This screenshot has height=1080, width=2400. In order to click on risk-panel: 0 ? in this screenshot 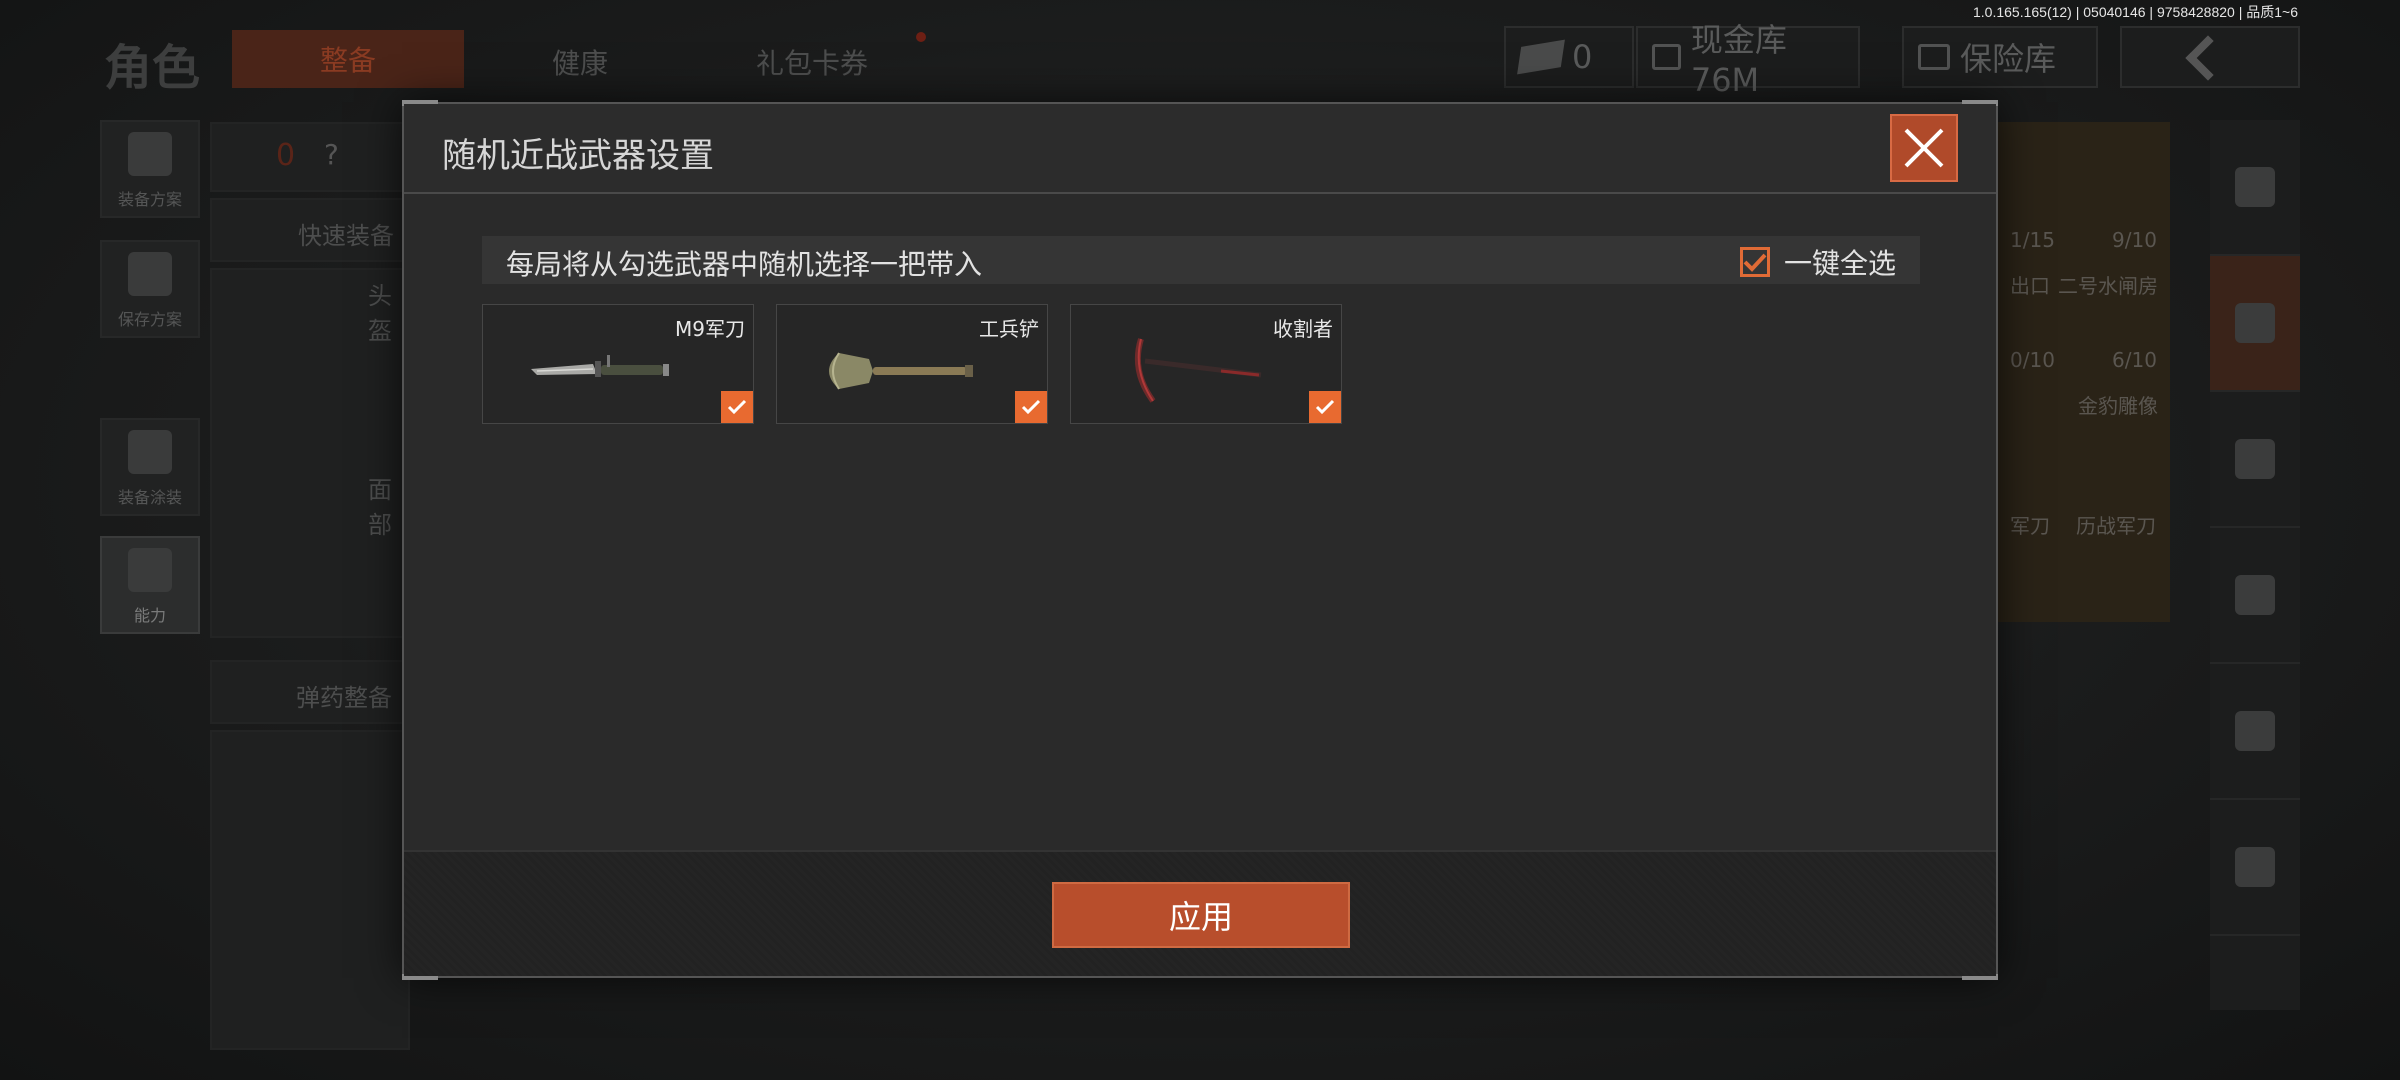, I will do `click(310, 157)`.